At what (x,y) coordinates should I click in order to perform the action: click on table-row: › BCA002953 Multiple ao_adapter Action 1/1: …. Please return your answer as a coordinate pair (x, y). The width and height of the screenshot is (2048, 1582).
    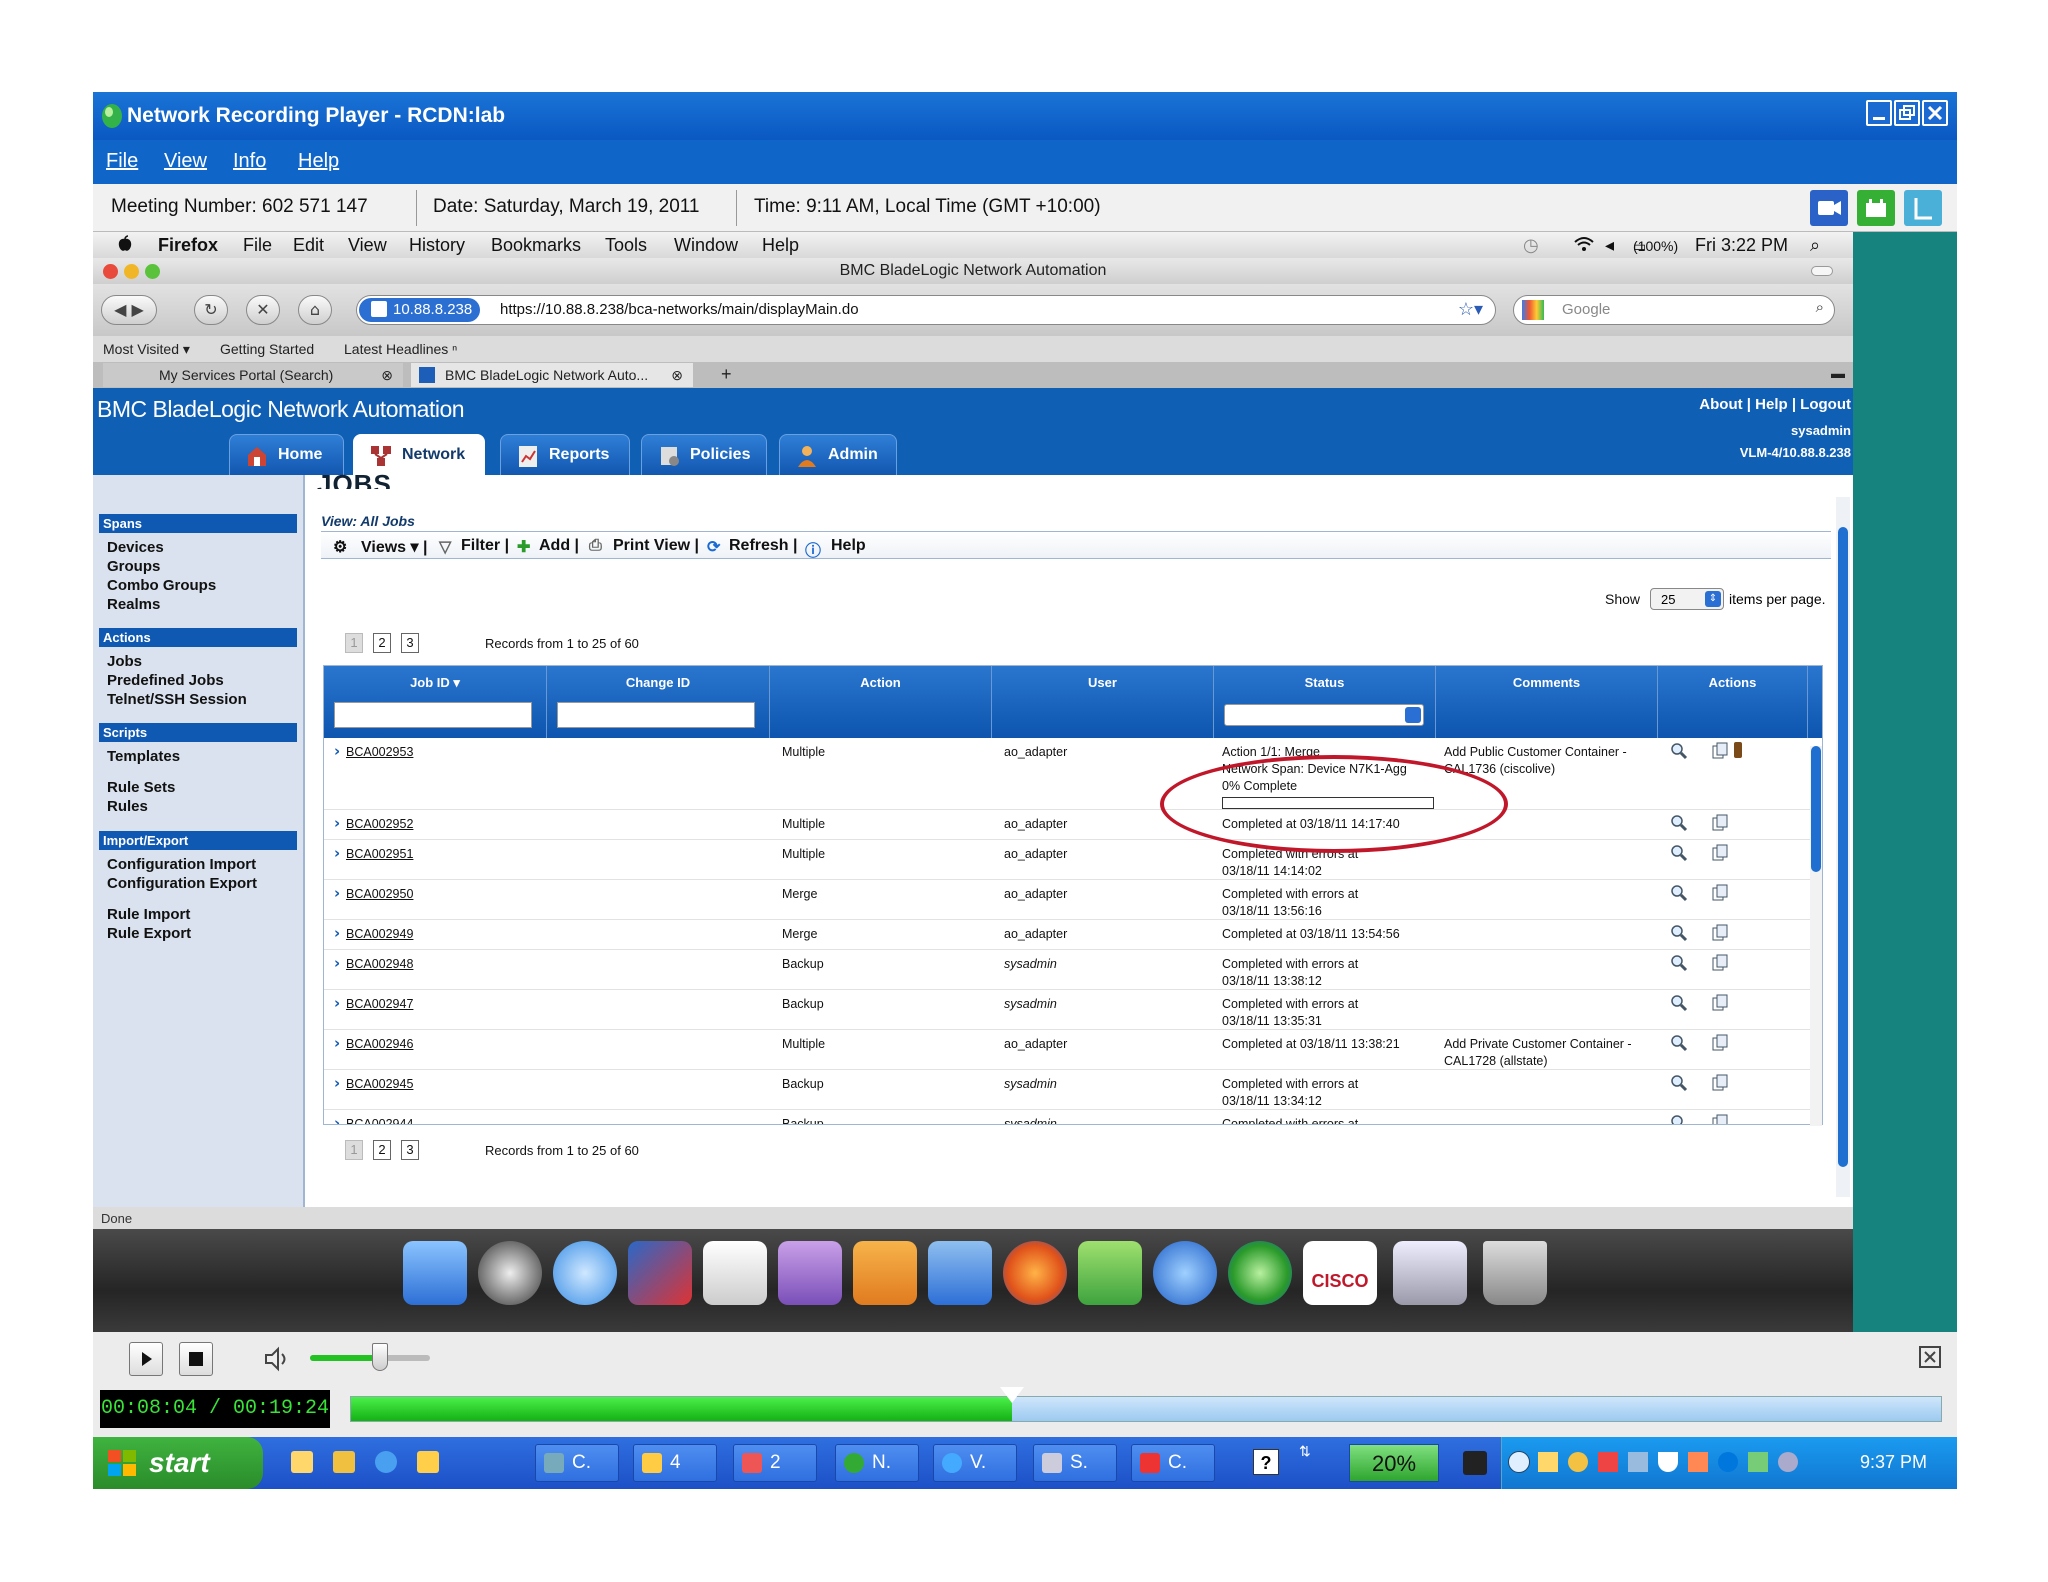
    Looking at the image, I should click on (1073, 774).